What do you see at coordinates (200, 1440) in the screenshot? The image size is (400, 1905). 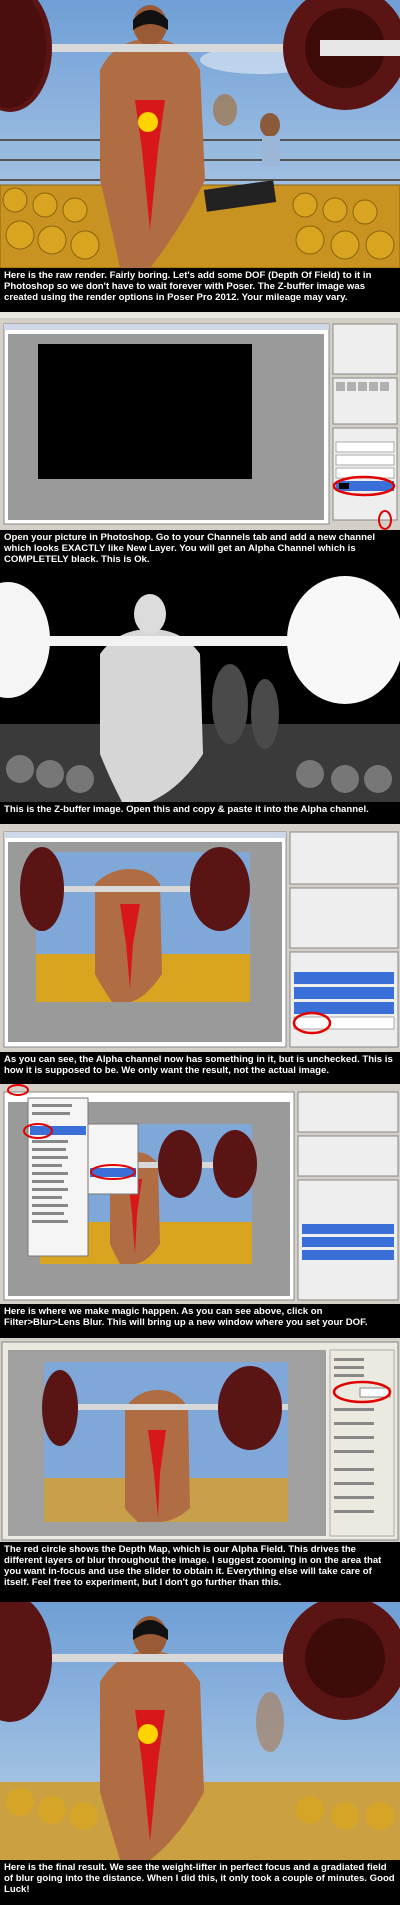 I see `lens-blur-dialog-screenshot` at bounding box center [200, 1440].